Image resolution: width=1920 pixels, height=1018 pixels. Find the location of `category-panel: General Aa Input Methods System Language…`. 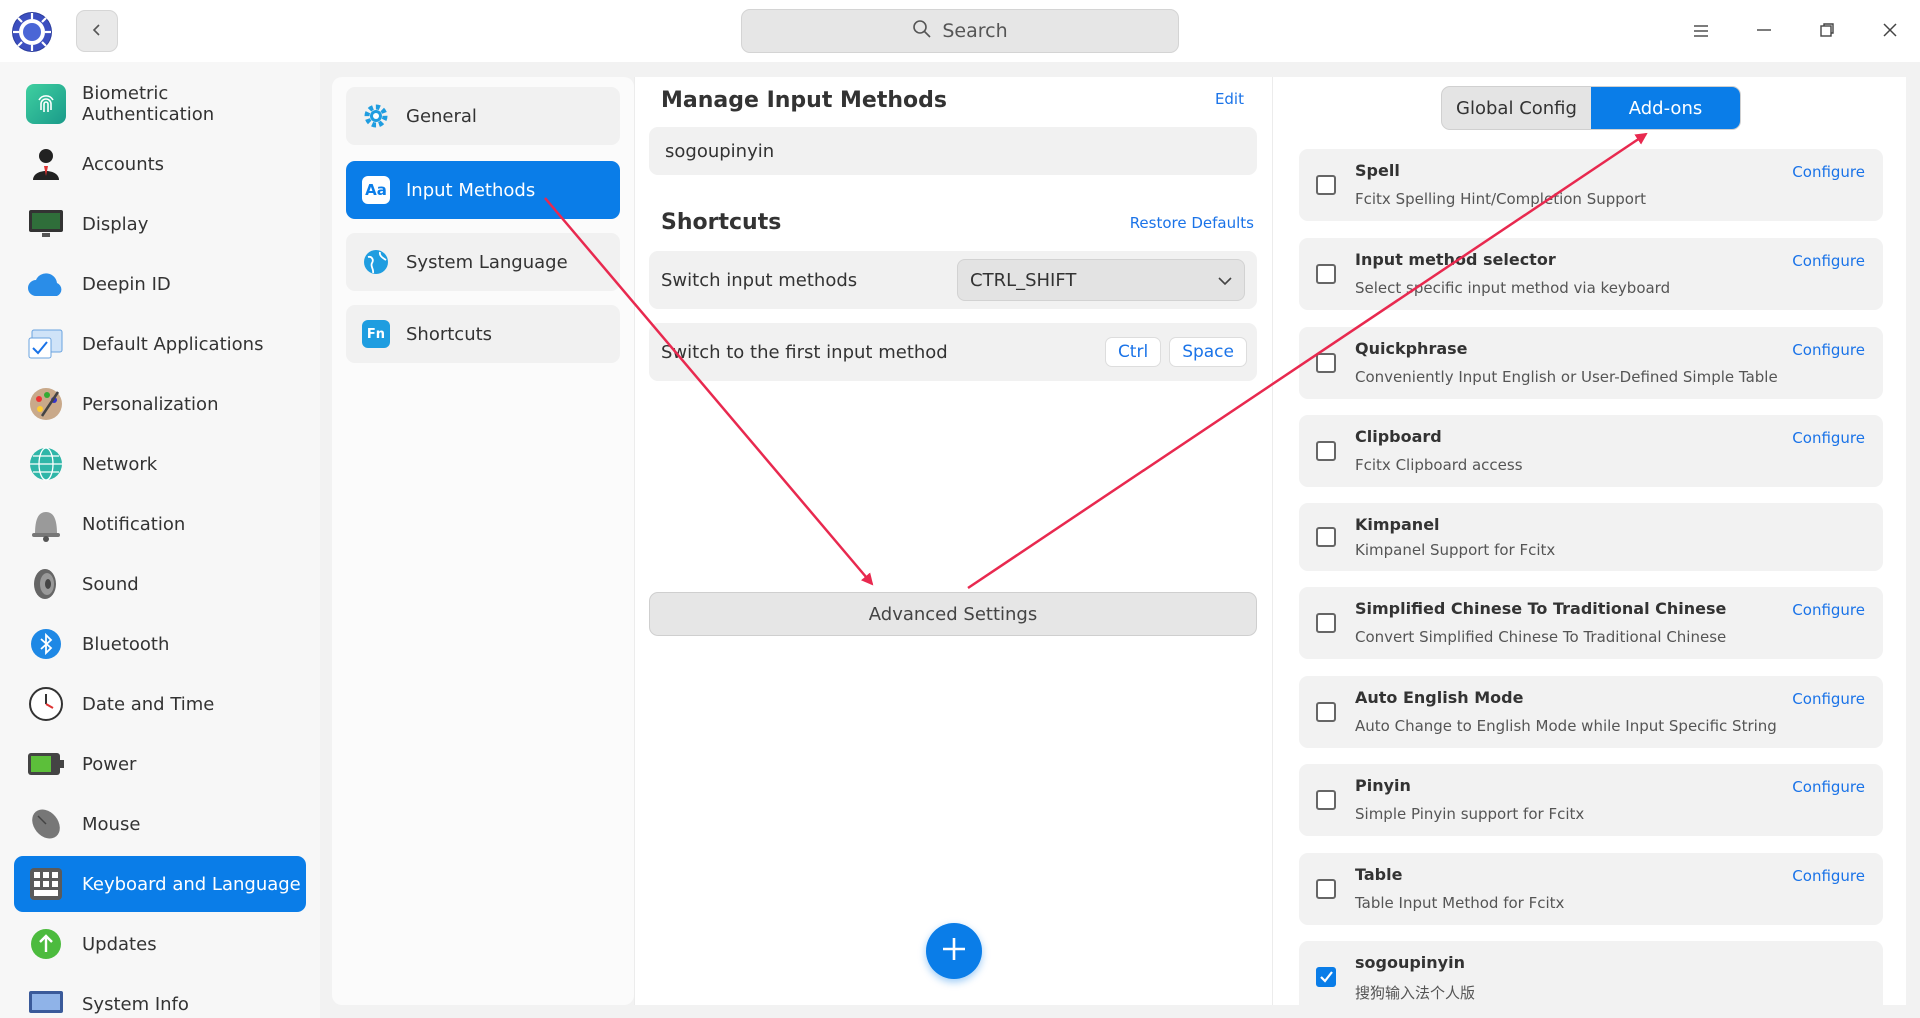

category-panel: General Aa Input Methods System Language… is located at coordinates (483, 541).